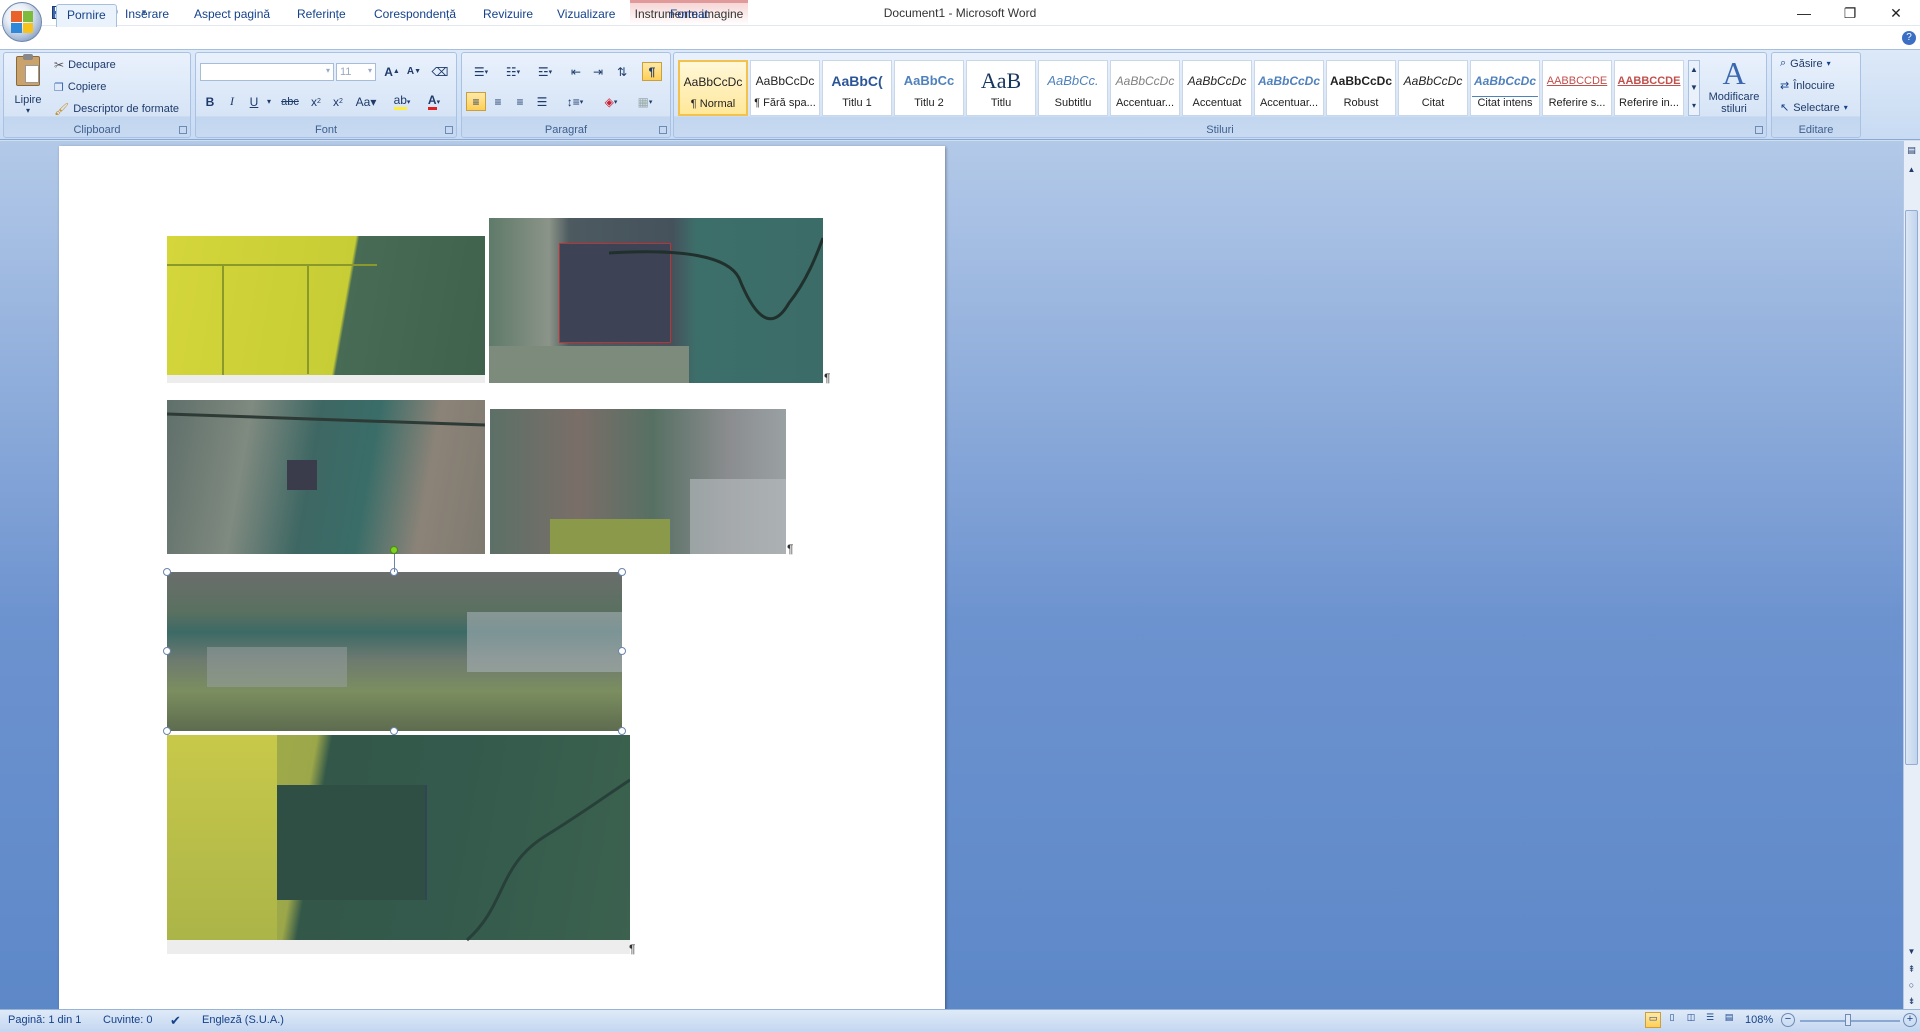 This screenshot has width=1920, height=1032. Describe the element at coordinates (338, 101) in the screenshot. I see `superscript-button: x2` at that location.